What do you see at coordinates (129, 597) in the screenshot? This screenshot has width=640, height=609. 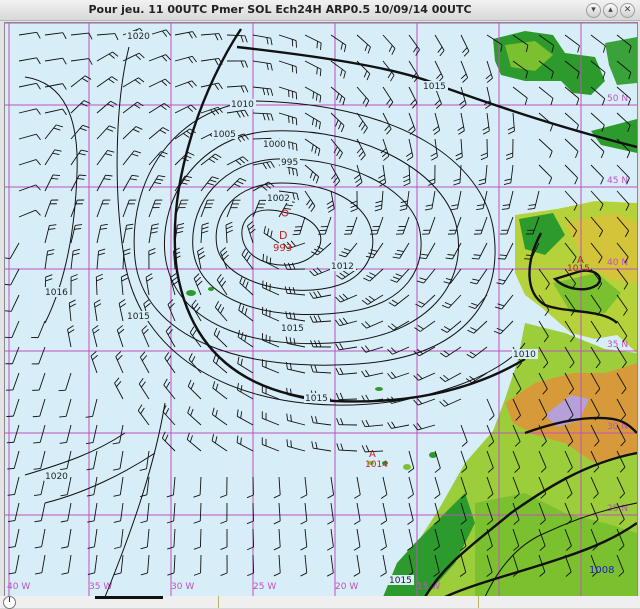 I see `legend-line` at bounding box center [129, 597].